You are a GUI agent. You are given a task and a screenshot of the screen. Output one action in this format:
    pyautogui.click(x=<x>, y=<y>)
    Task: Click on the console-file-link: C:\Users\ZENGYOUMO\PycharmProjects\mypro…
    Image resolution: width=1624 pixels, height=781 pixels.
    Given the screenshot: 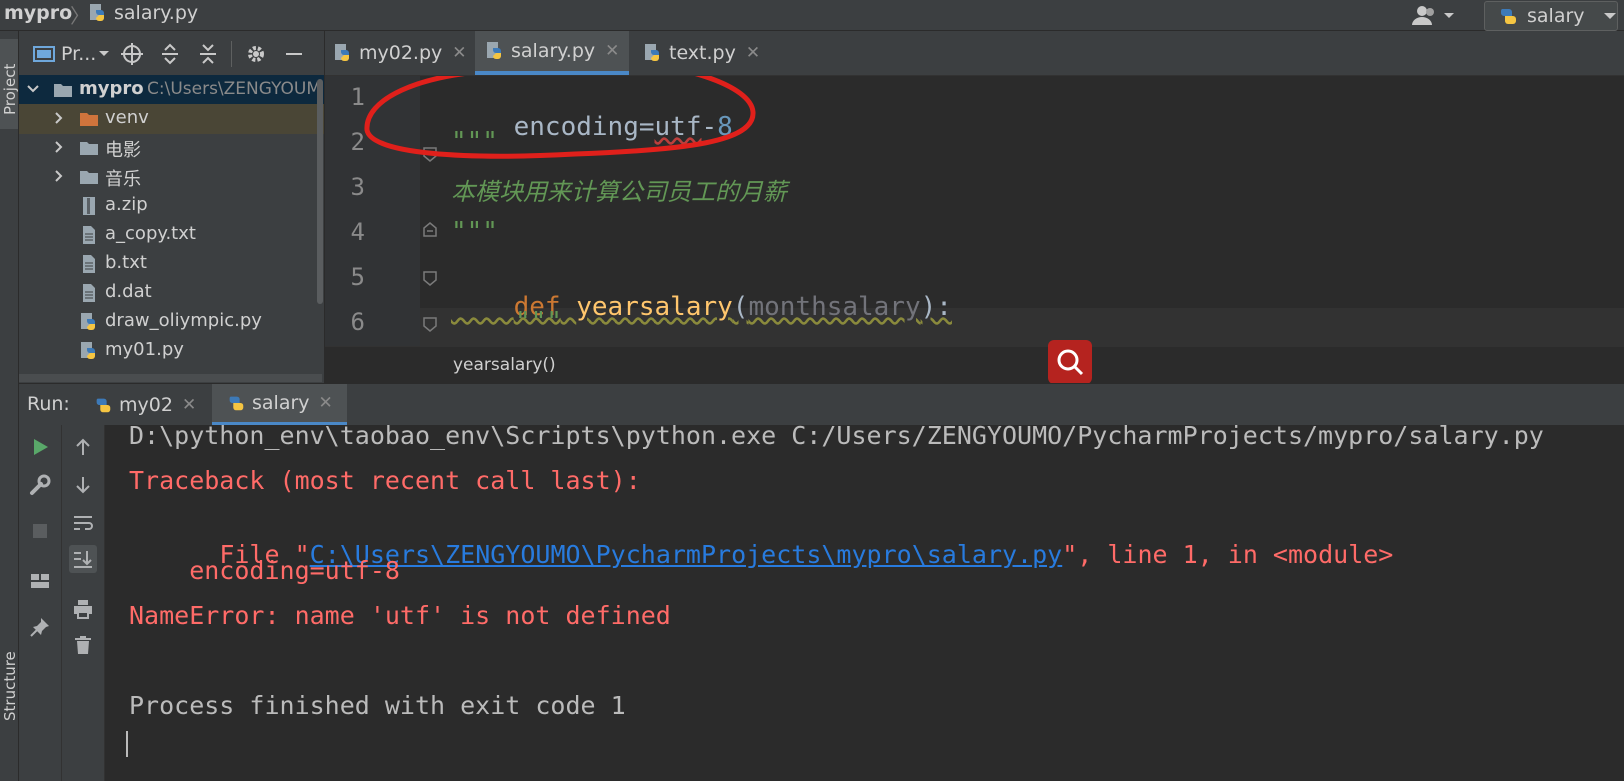 What is the action you would take?
    pyautogui.click(x=686, y=554)
    